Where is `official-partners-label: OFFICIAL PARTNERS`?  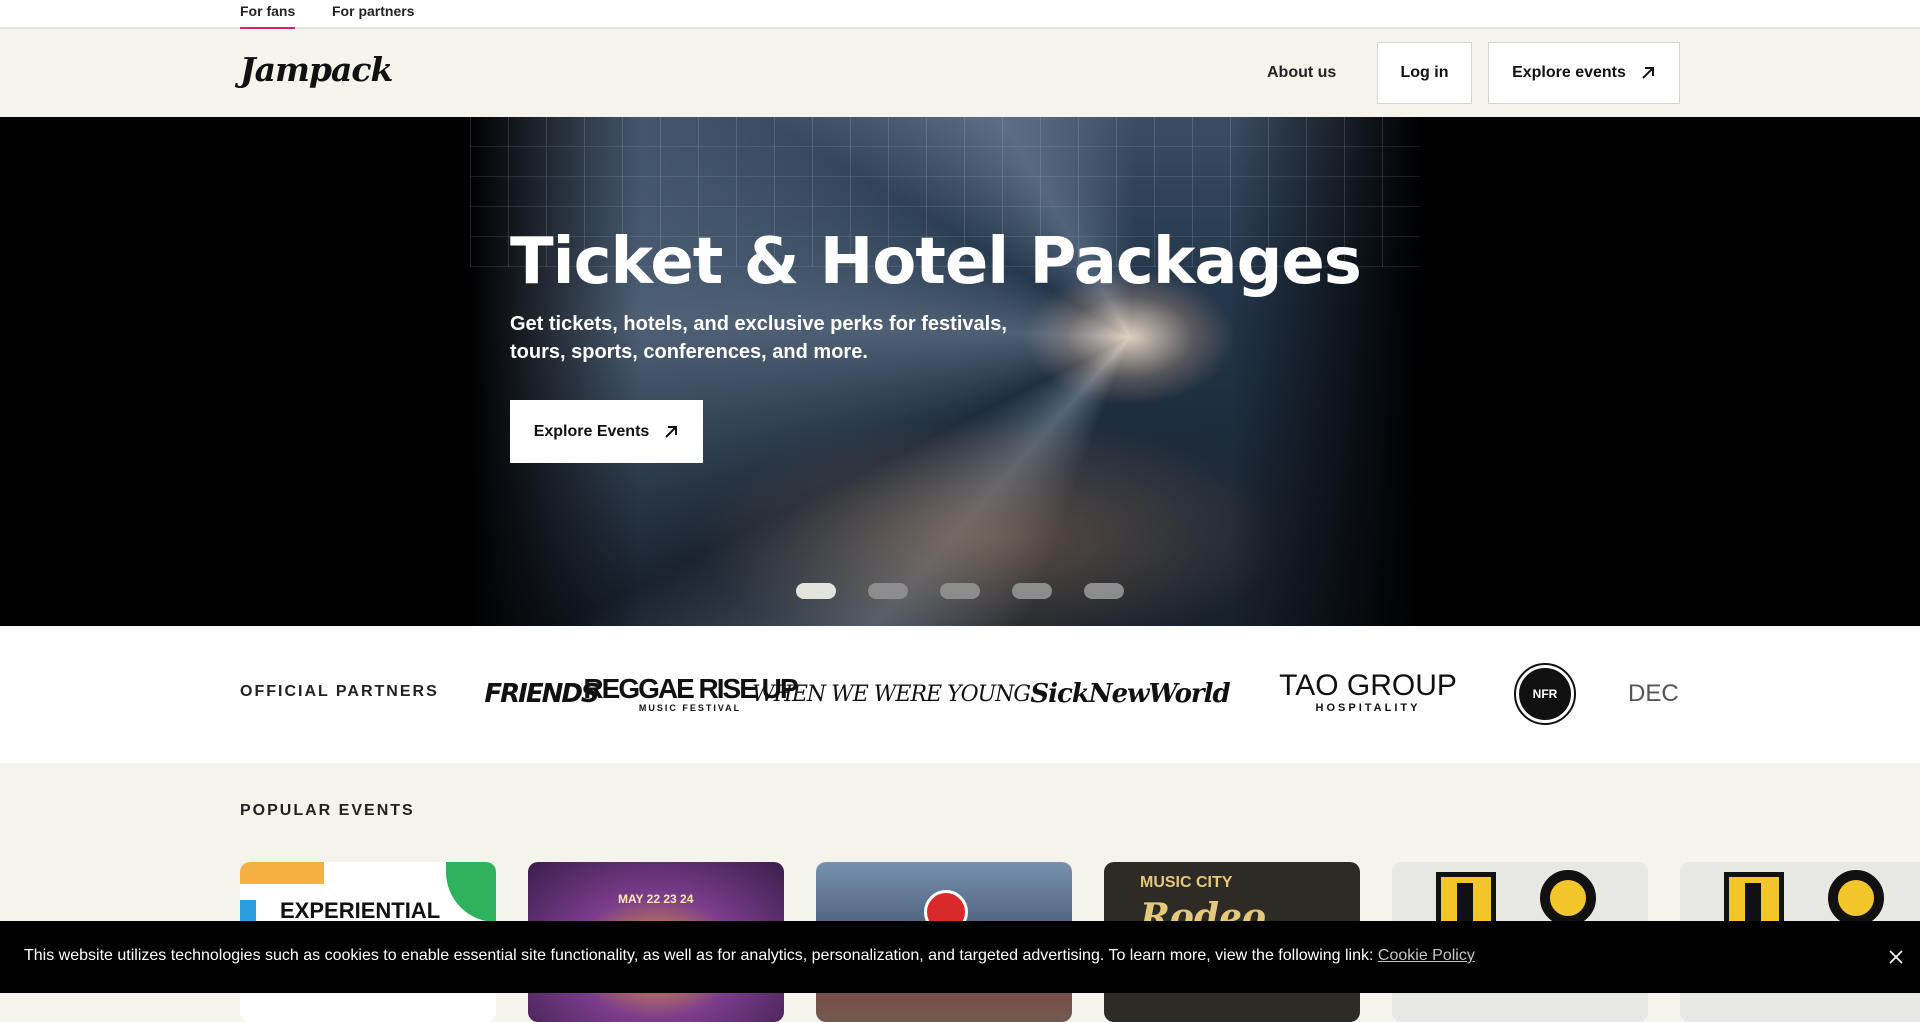
official-partners-label: OFFICIAL PARTNERS is located at coordinates (339, 691).